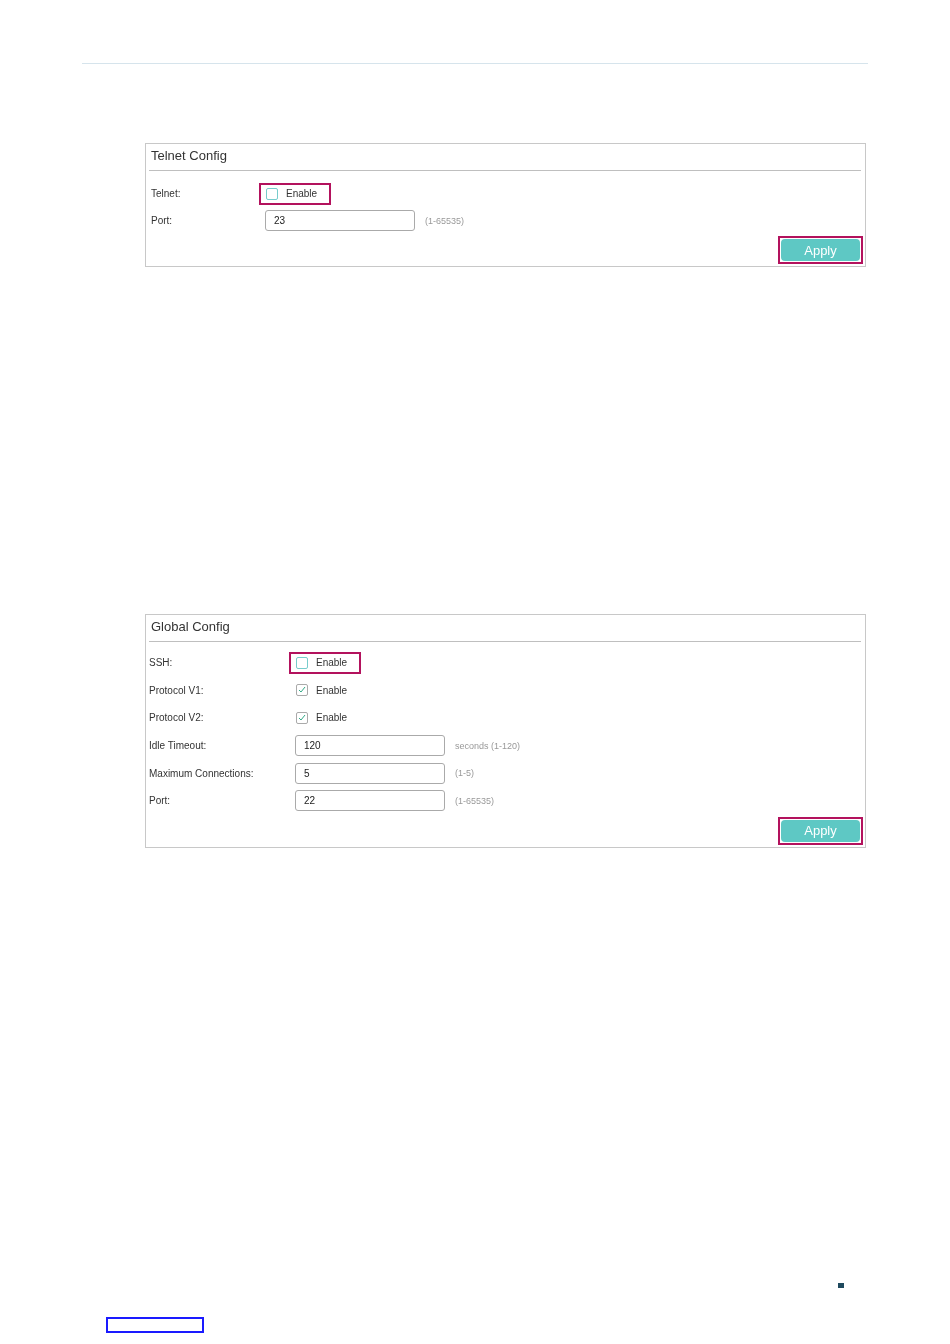 Image resolution: width=950 pixels, height=1344 pixels. Describe the element at coordinates (340, 220) in the screenshot. I see `input-field: 23` at that location.